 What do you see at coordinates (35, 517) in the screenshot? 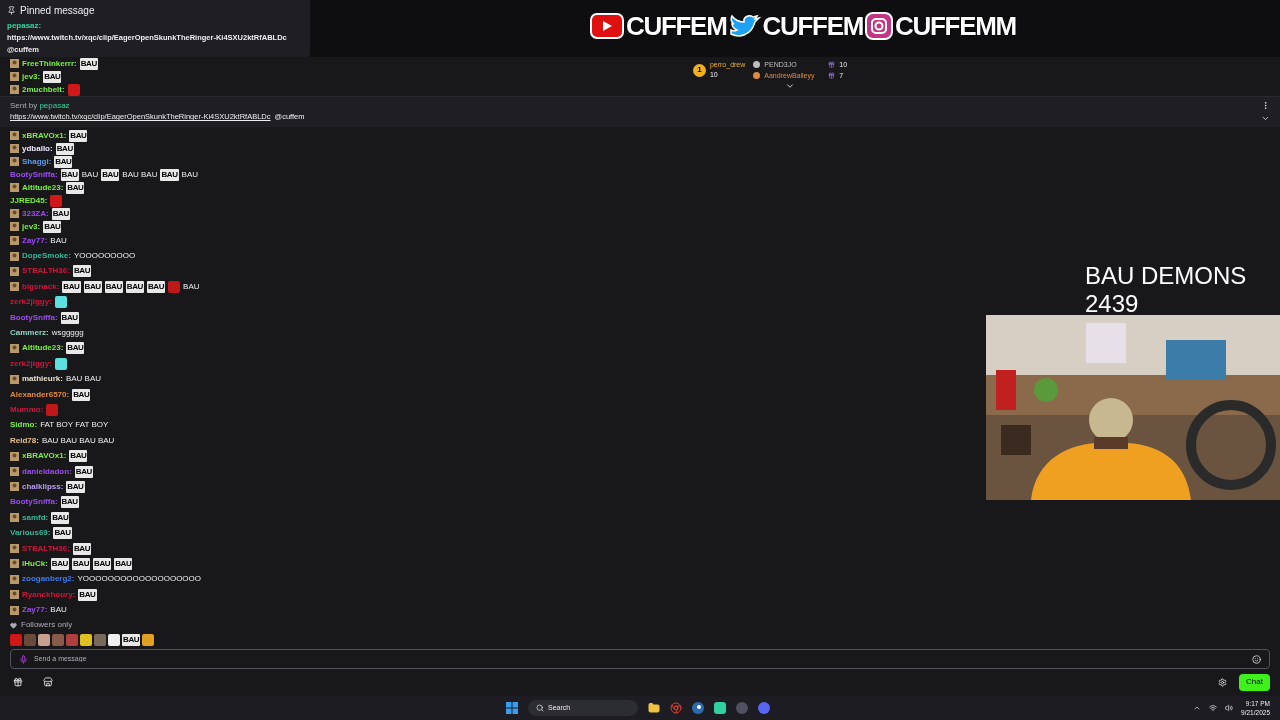
I see `username: samfd:` at bounding box center [35, 517].